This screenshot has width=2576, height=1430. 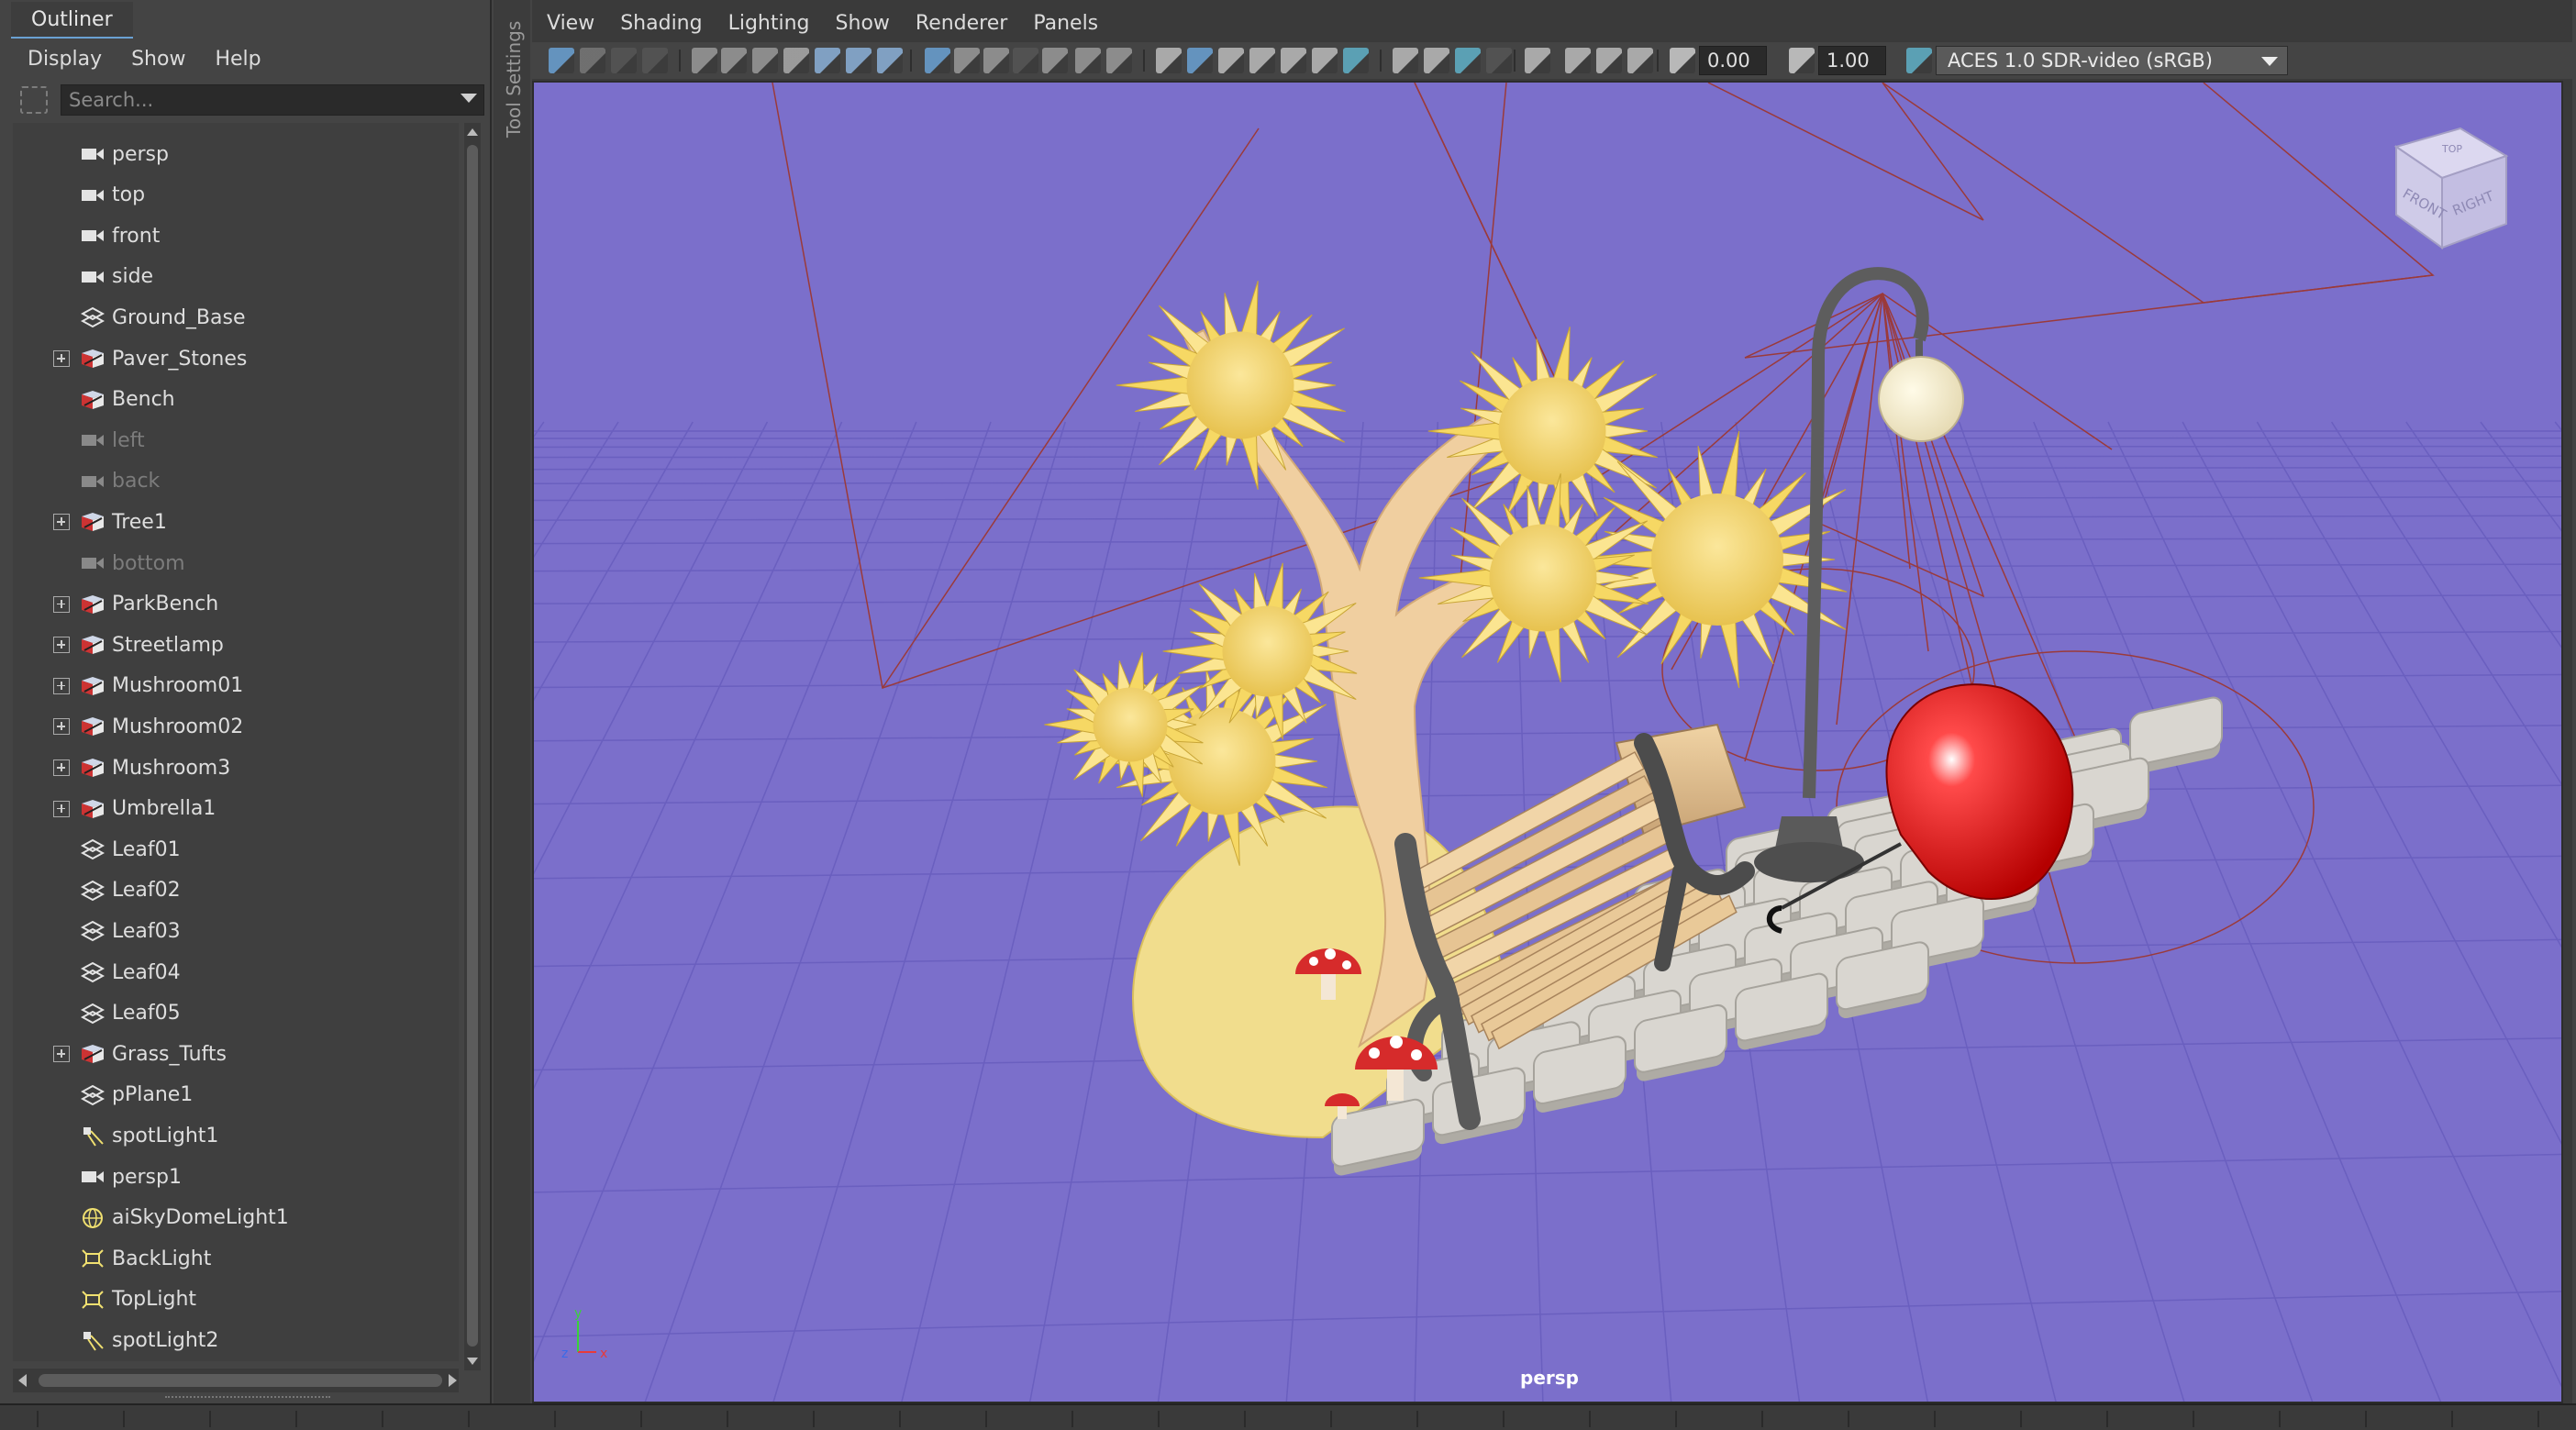 I want to click on outliner-item: Bench, so click(x=236, y=400).